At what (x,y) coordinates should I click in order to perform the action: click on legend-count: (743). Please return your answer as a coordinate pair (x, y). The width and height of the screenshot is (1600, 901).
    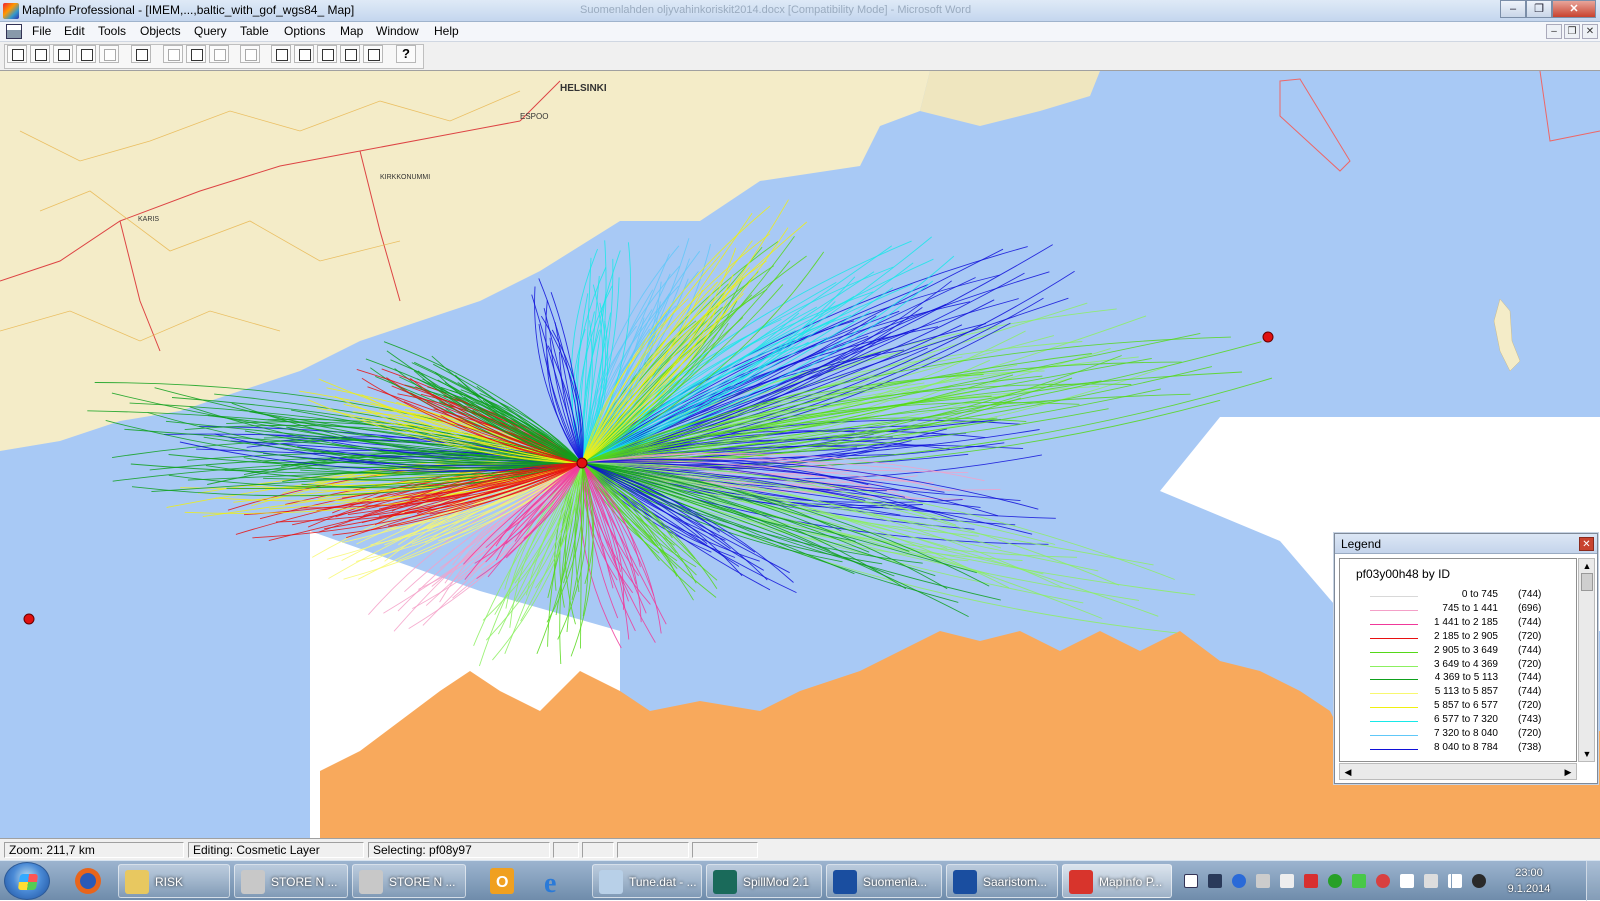
    Looking at the image, I should click on (1530, 720).